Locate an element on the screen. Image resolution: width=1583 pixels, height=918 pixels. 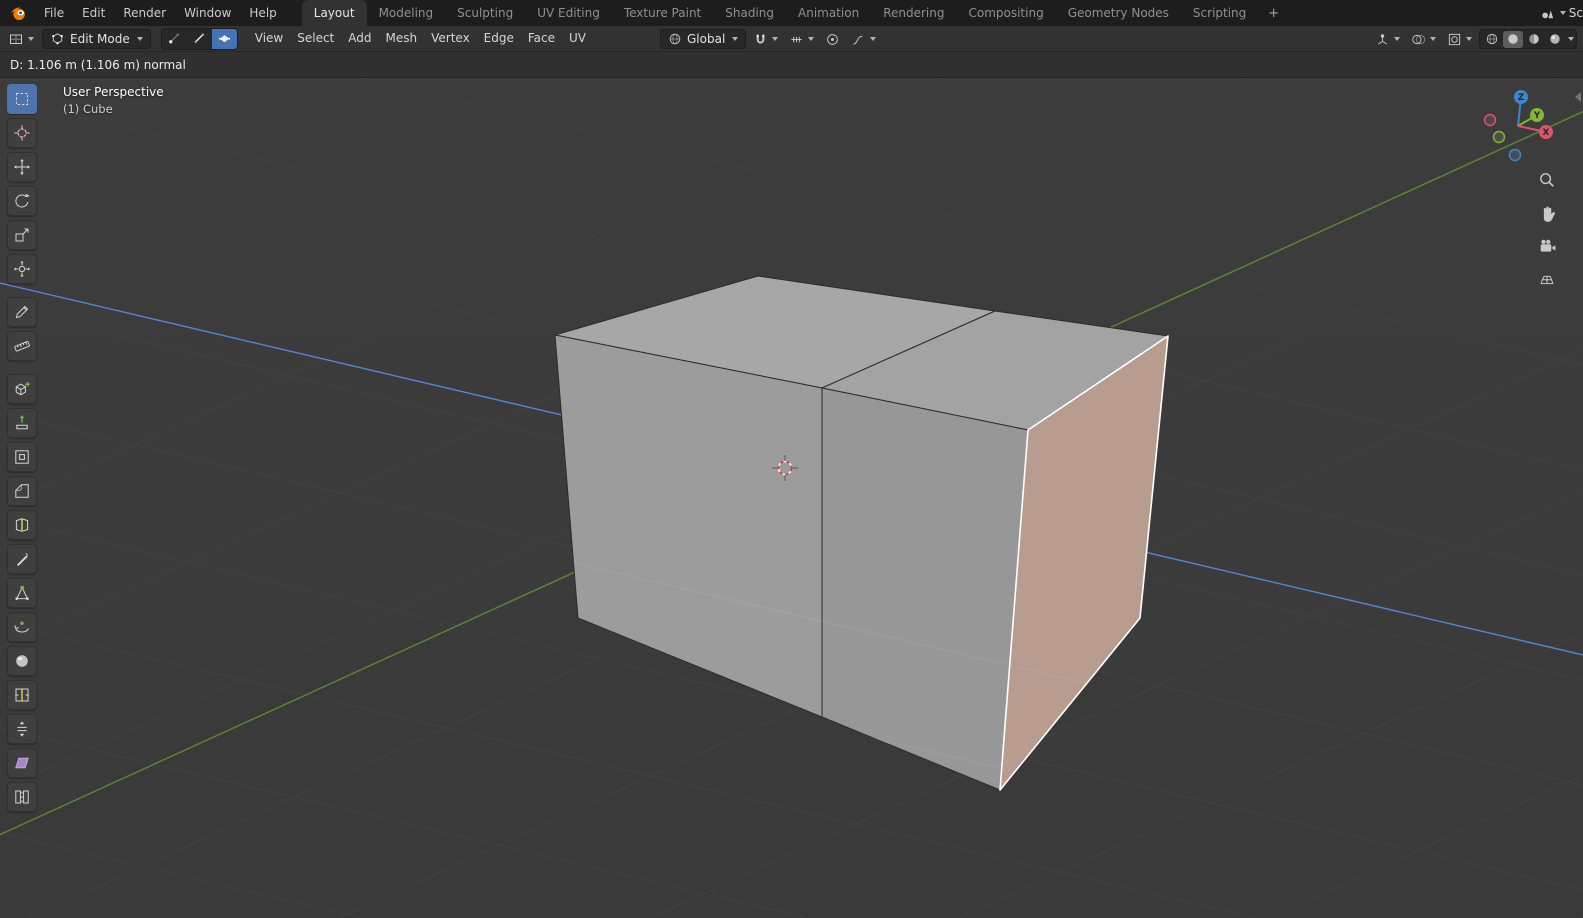
menu-render: Render is located at coordinates (144, 13).